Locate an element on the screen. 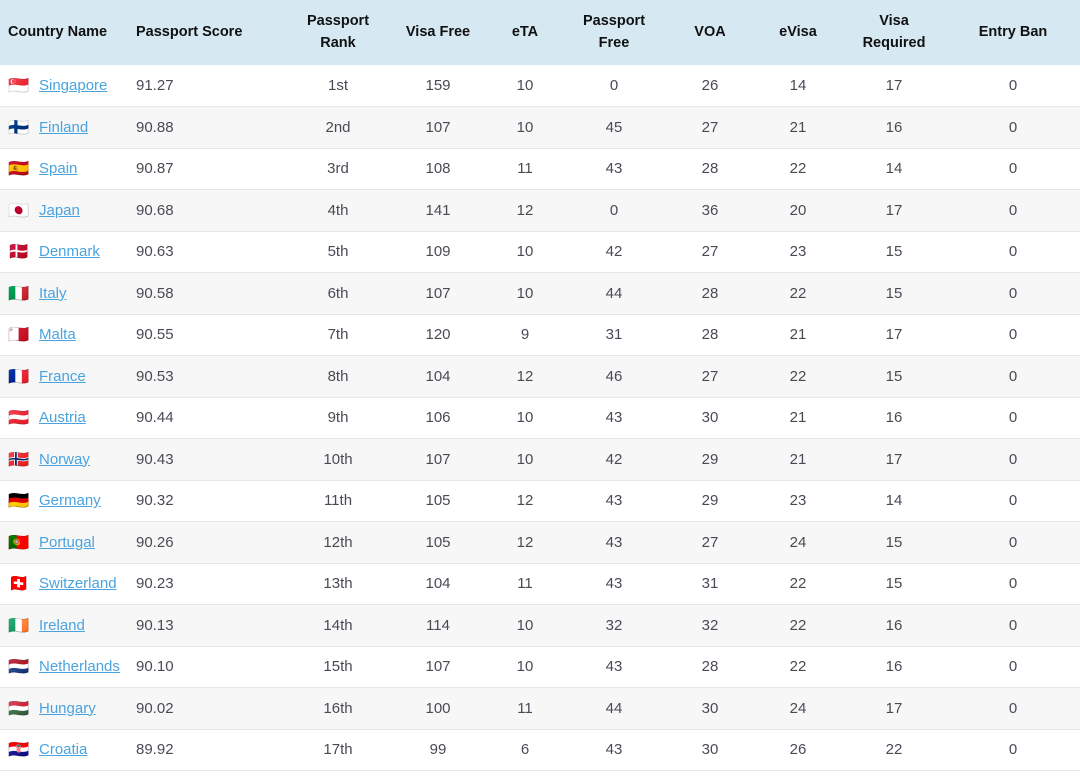 The width and height of the screenshot is (1080, 781). cell-passport-score: 91.27 is located at coordinates (155, 85).